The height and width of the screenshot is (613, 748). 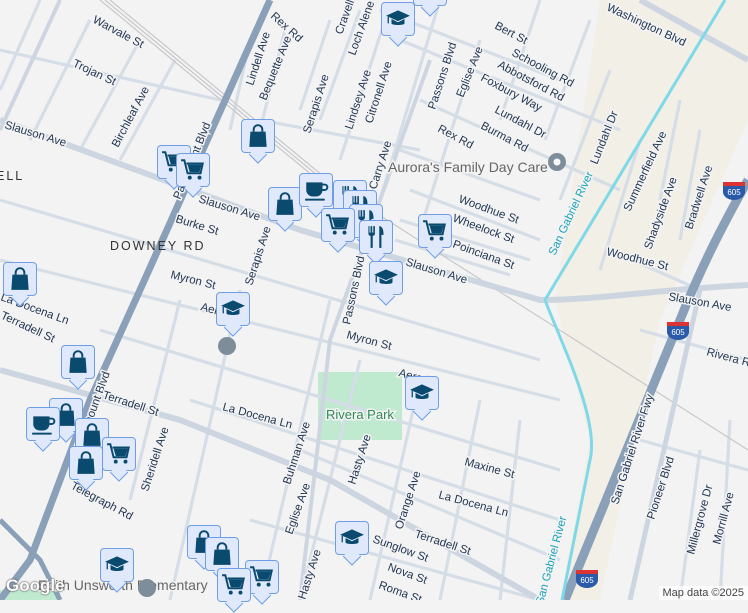 What do you see at coordinates (354, 290) in the screenshot?
I see `street-label: Passons Blvd` at bounding box center [354, 290].